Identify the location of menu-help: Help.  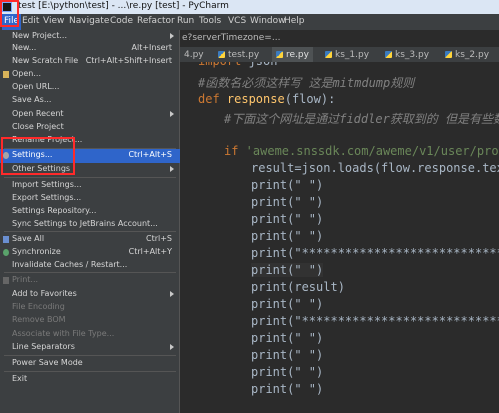
(294, 21).